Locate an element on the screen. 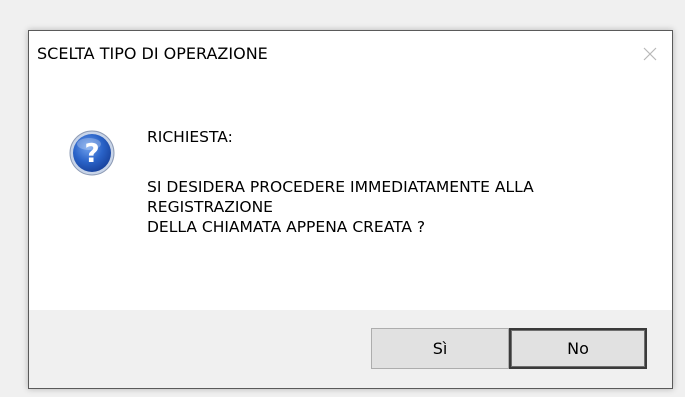 The image size is (685, 397). close-button is located at coordinates (650, 54).